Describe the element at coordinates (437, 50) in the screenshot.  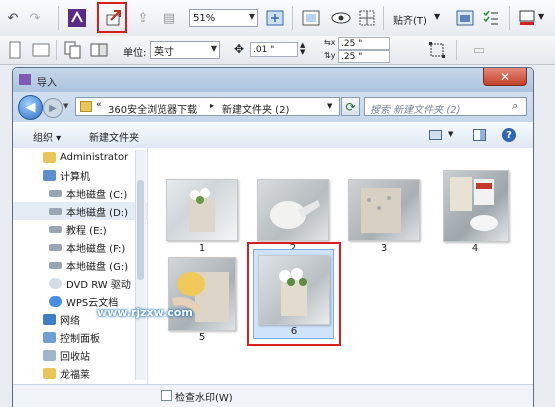
I see `treat-as-filled-icon` at that location.